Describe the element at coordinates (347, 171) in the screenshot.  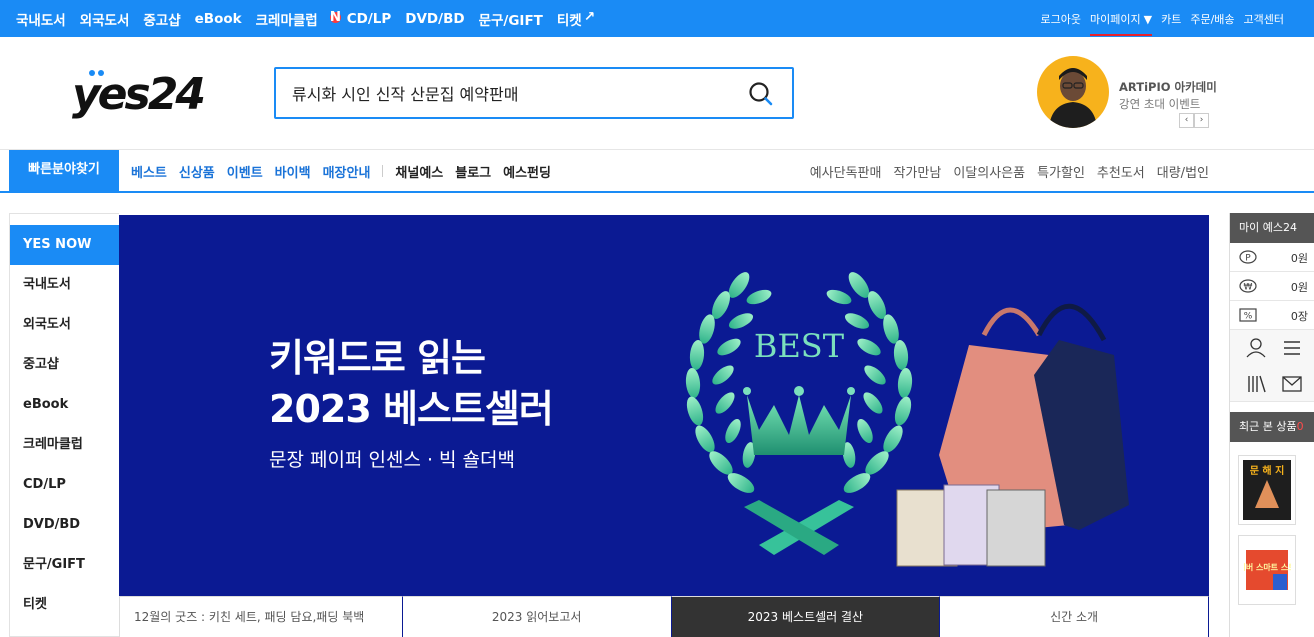
I see `nav-store-info: 매장안내` at that location.